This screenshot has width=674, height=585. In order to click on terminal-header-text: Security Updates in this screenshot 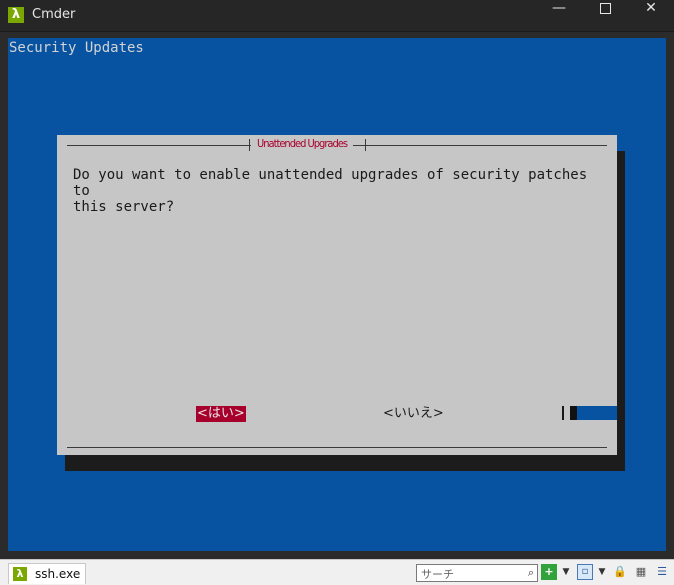, I will do `click(76, 48)`.